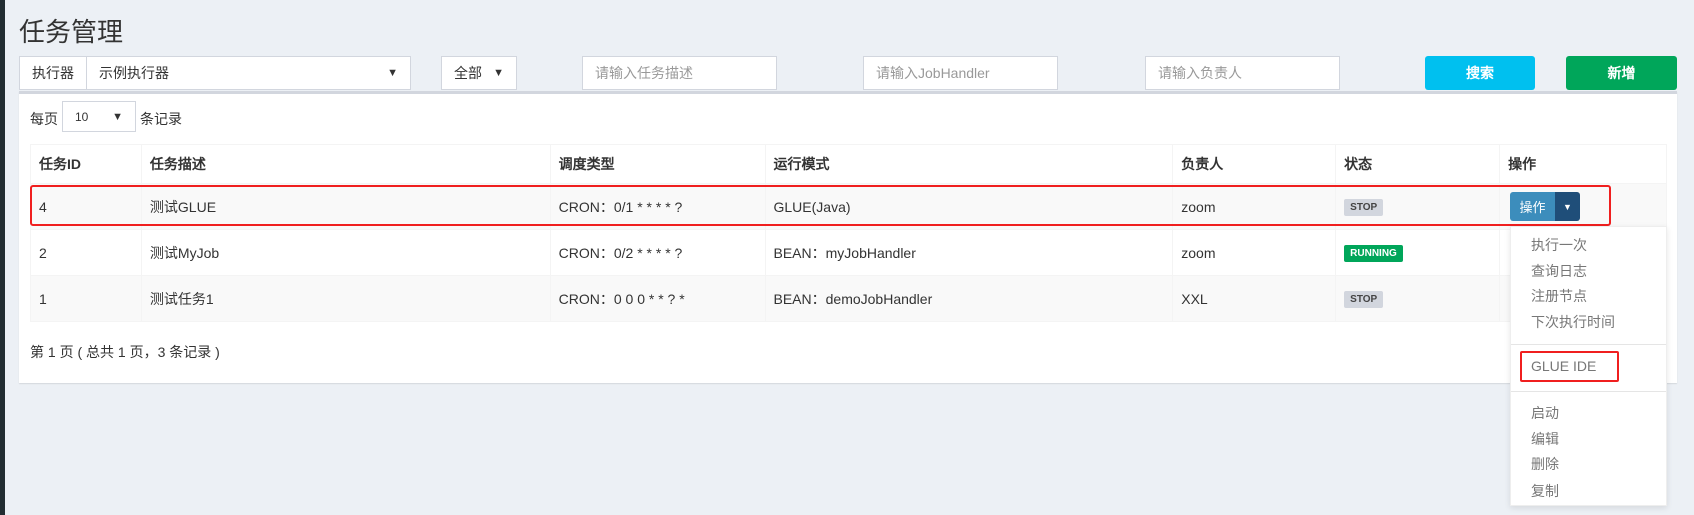 This screenshot has height=515, width=1694. I want to click on table-header: 任务ID 任务描述 调度类型 运行模式 负责人 状态 操作, so click(848, 164).